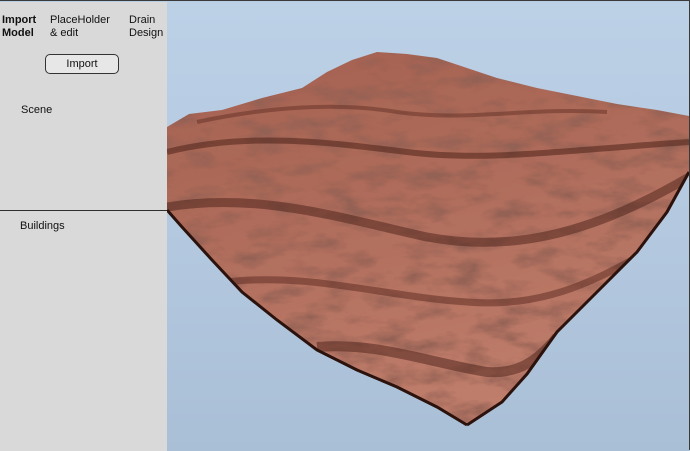 The height and width of the screenshot is (451, 690). I want to click on scene-section-label: Scene, so click(37, 110).